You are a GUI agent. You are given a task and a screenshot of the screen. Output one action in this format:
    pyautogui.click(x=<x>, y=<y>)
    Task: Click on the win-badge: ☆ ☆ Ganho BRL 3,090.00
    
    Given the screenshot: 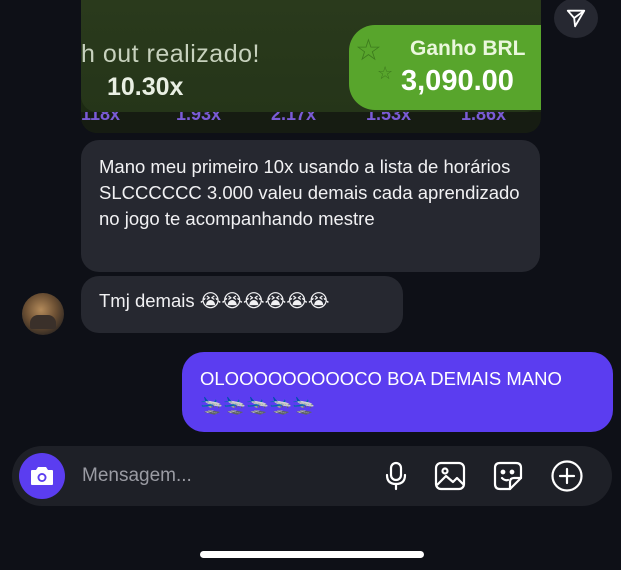 What is the action you would take?
    pyautogui.click(x=445, y=67)
    